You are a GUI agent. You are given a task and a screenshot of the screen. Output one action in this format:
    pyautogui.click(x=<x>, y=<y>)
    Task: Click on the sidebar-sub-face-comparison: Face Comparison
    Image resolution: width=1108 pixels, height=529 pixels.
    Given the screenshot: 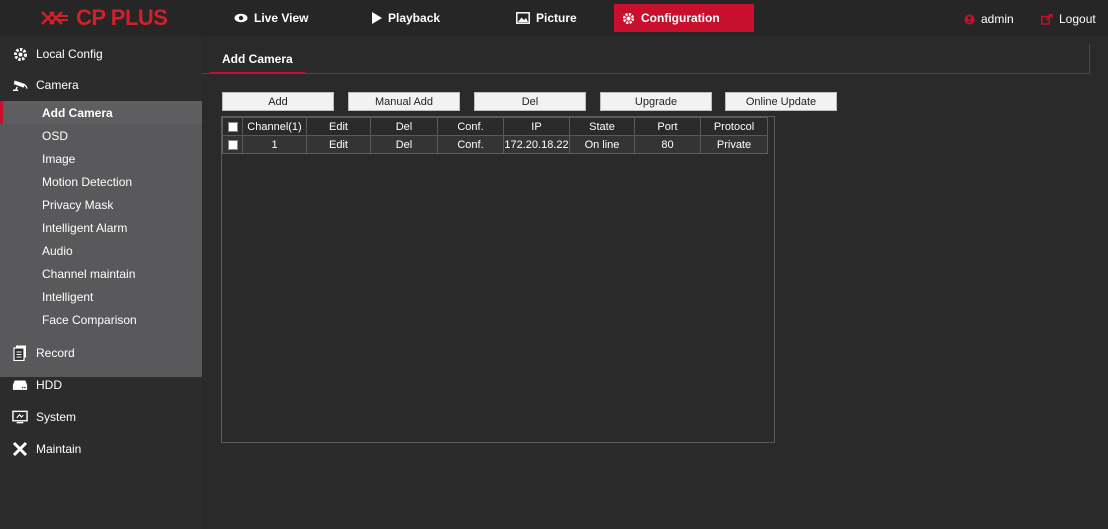 What is the action you would take?
    pyautogui.click(x=101, y=319)
    